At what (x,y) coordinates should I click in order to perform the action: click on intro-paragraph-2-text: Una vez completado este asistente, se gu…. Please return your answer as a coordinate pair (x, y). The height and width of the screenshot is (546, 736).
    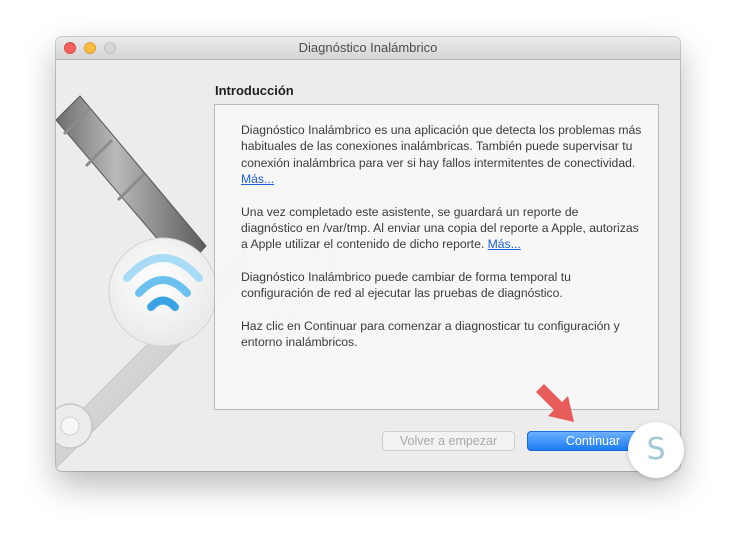
    Looking at the image, I should click on (440, 228).